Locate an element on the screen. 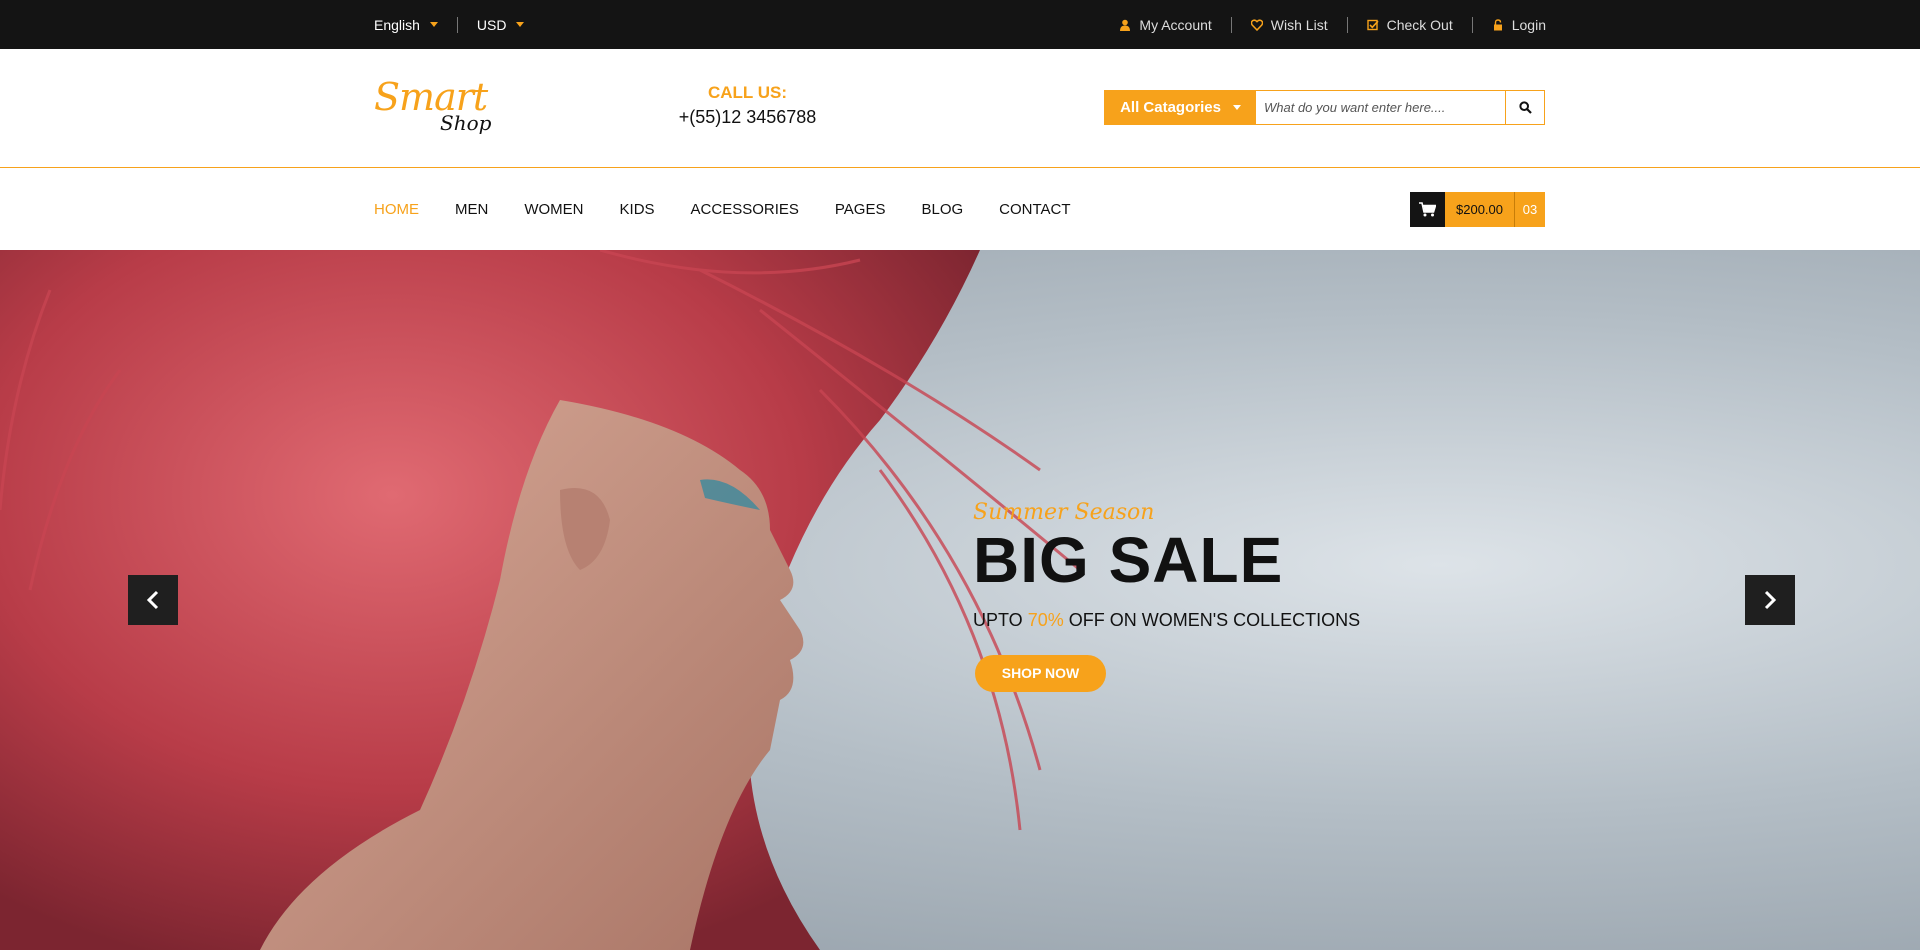 Image resolution: width=1920 pixels, height=950 pixels. login-link: Login is located at coordinates (1519, 25).